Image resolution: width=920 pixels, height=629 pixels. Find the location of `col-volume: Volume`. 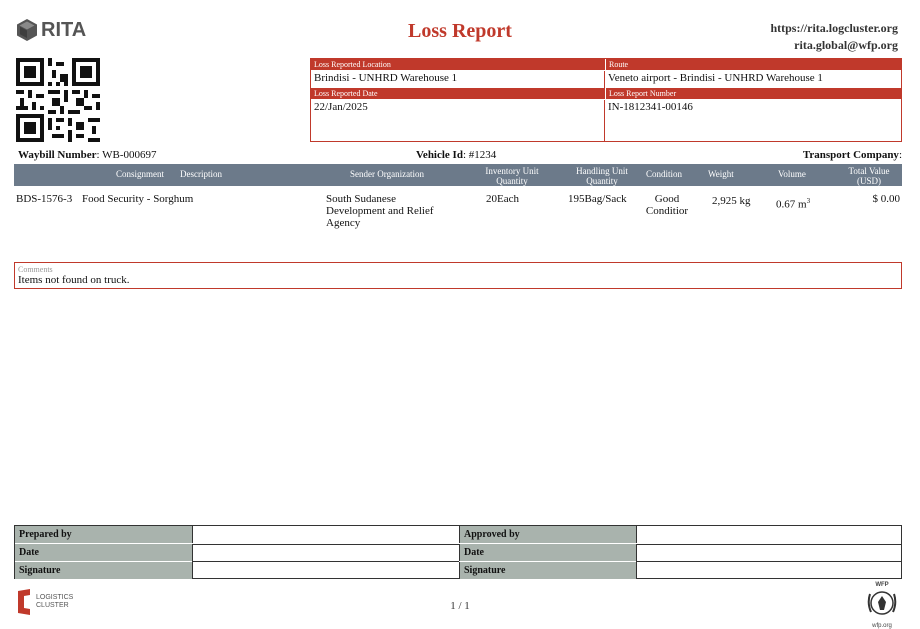

col-volume: Volume is located at coordinates (792, 174).